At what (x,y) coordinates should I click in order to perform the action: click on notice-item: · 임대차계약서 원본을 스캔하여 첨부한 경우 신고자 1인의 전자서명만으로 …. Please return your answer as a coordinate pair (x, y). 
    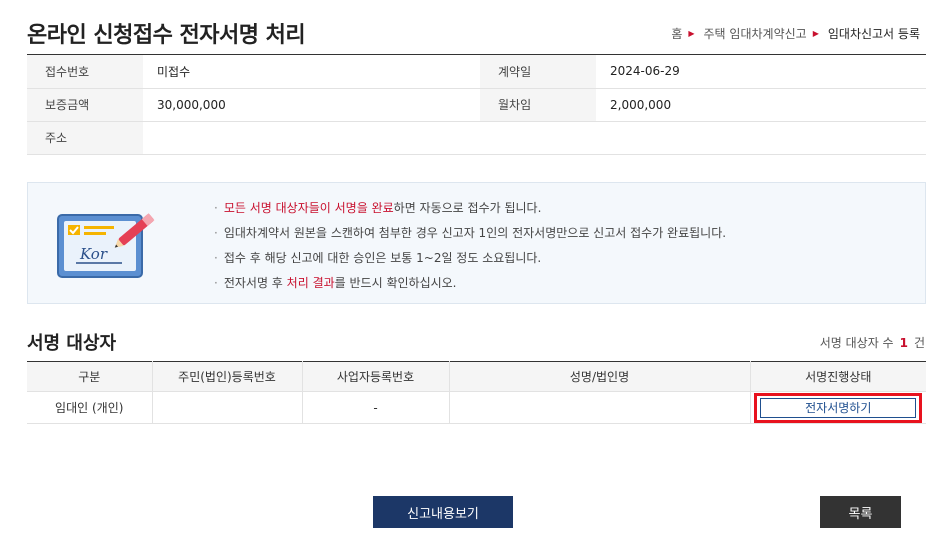
    Looking at the image, I should click on (470, 233).